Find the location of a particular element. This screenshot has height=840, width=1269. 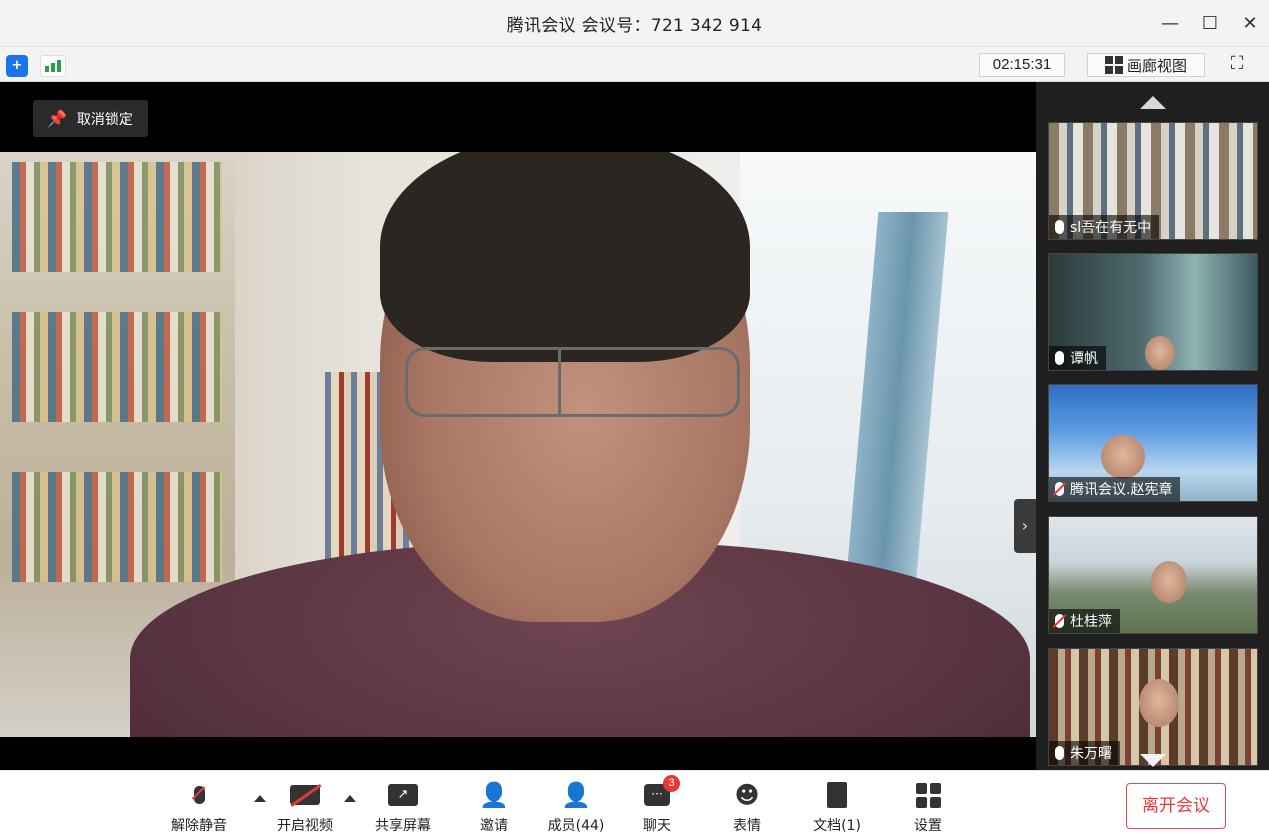

settings-button: 设置 is located at coordinates (928, 807).